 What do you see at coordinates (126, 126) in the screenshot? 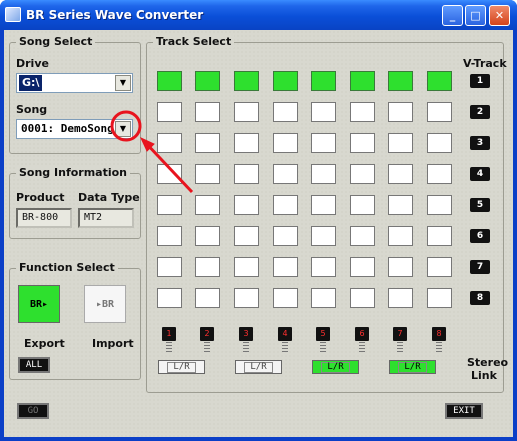
I see `annotation-circle` at bounding box center [126, 126].